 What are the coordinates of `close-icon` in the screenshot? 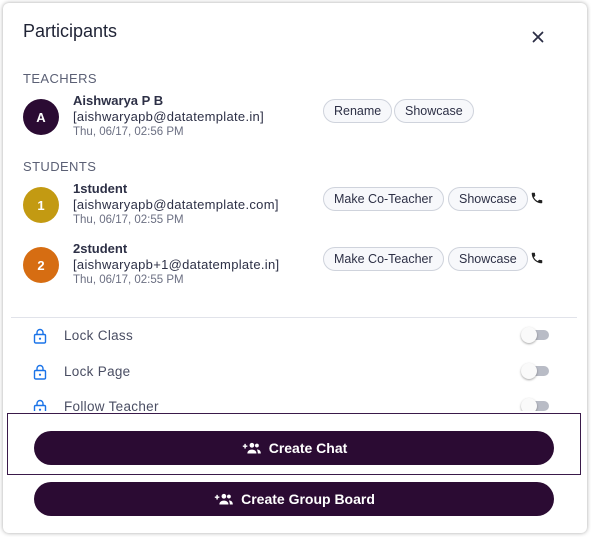 It's located at (538, 37).